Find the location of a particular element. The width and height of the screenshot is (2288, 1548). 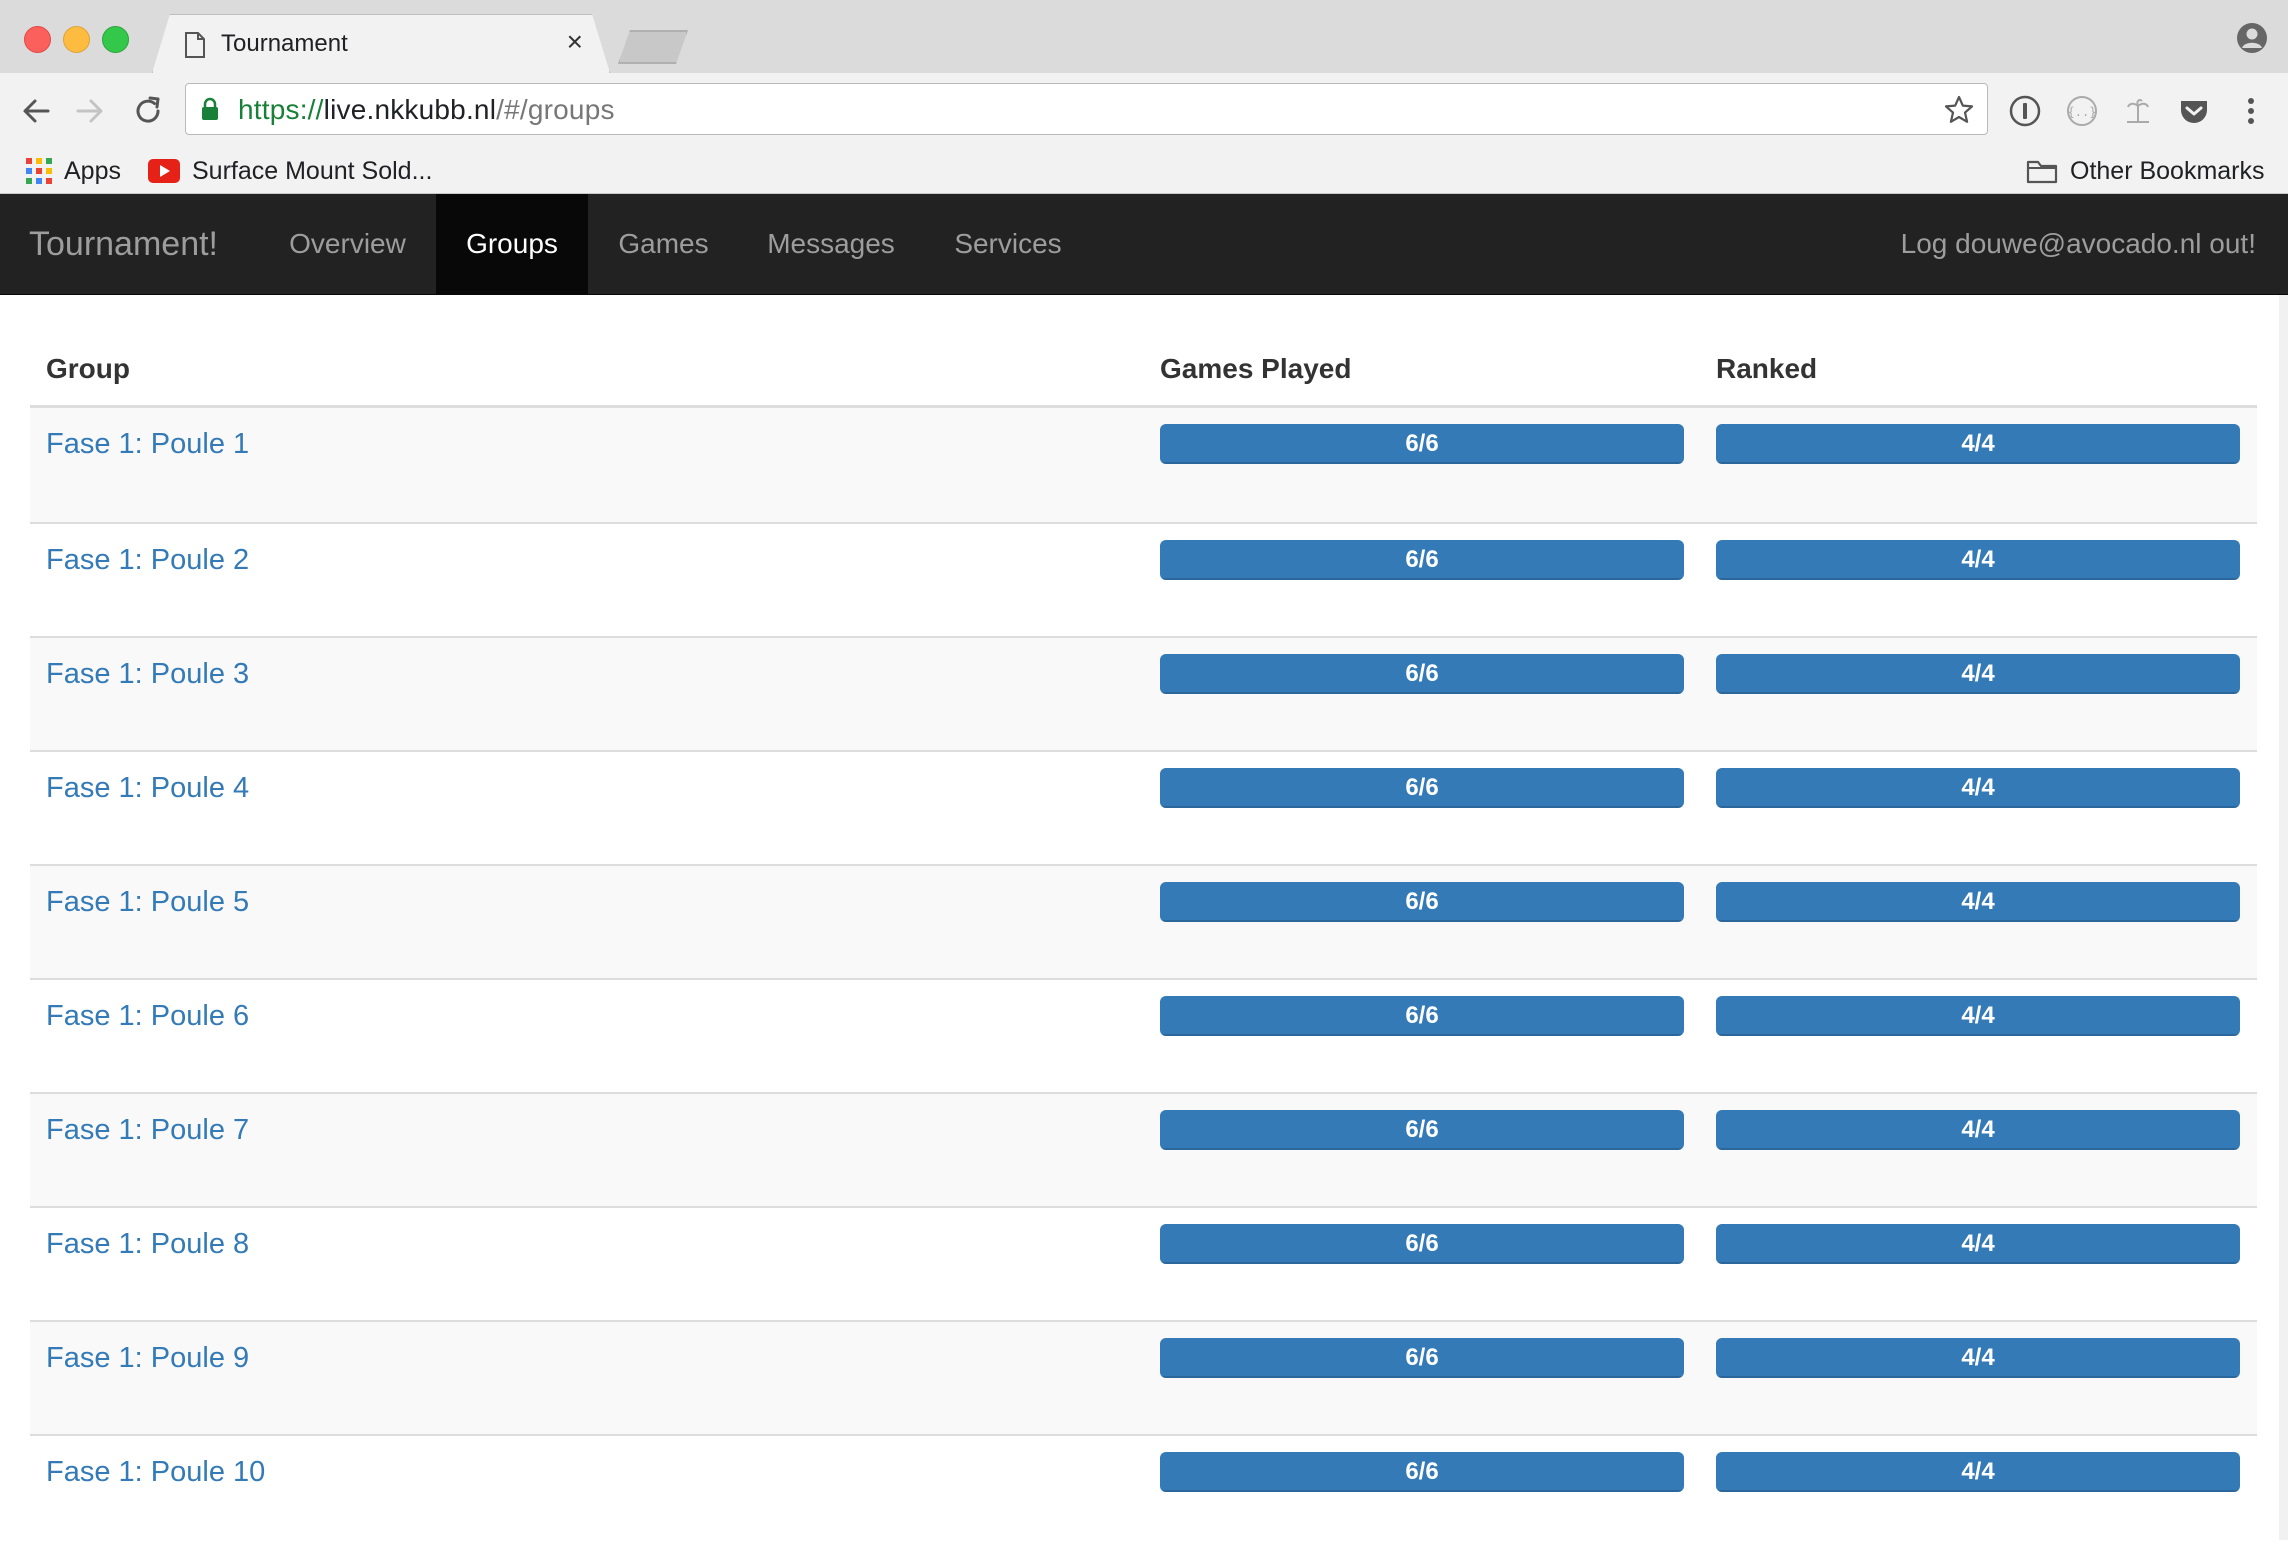

column-header-ranked: Ranked is located at coordinates (1767, 368).